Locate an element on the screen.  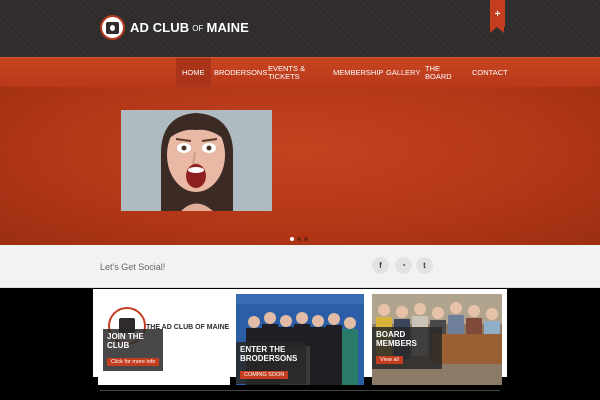
plus-icon: + is located at coordinates (497, 14).